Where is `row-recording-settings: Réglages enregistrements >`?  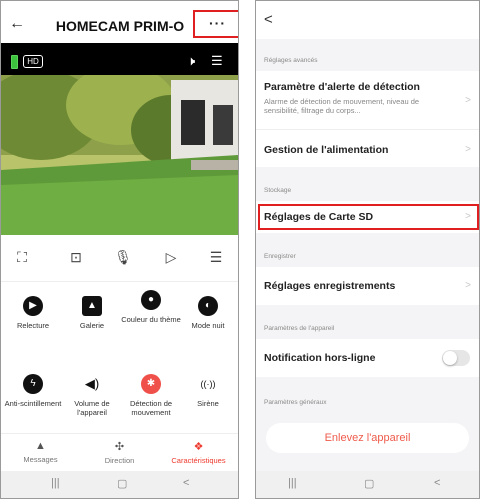
row-recording-settings: Réglages enregistrements > is located at coordinates (367, 286).